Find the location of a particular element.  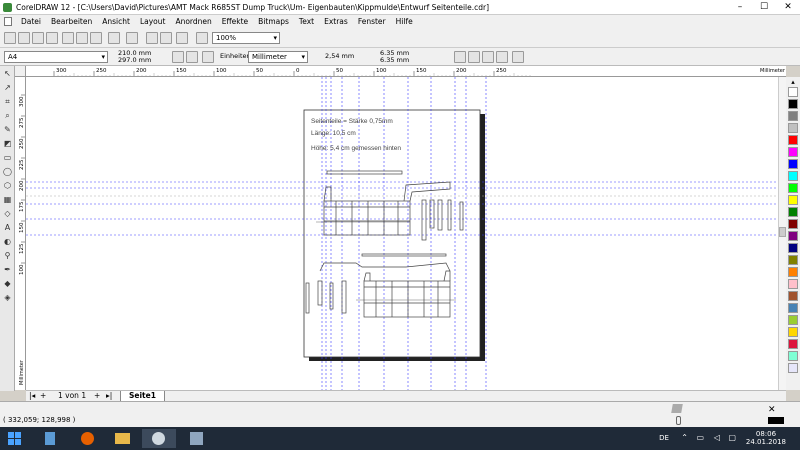

crop-tool-icon: ⌗ is located at coordinates (7, 101).